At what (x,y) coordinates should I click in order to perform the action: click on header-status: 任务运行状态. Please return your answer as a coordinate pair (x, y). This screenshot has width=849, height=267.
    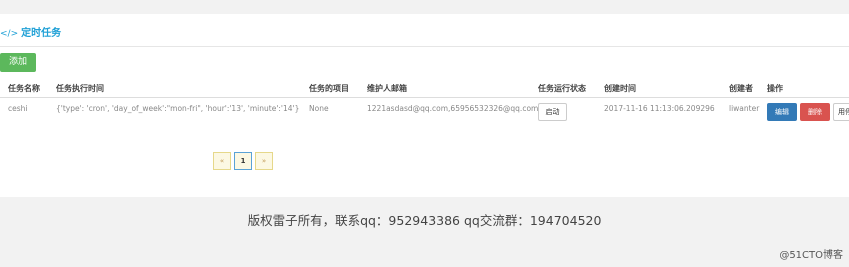
    Looking at the image, I should click on (562, 88).